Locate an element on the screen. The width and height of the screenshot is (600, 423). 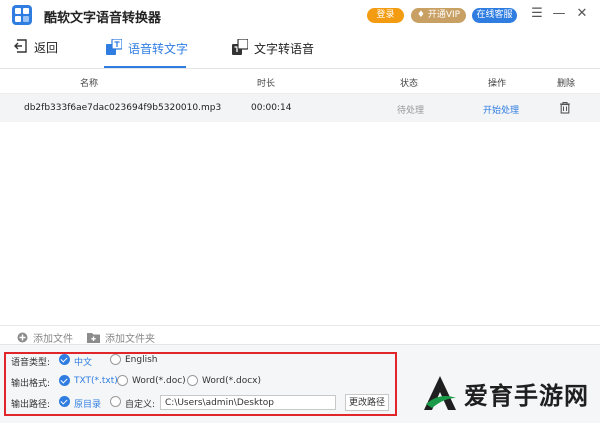
file-toolbar: 添加文件 添加文件夹 is located at coordinates (300, 335).